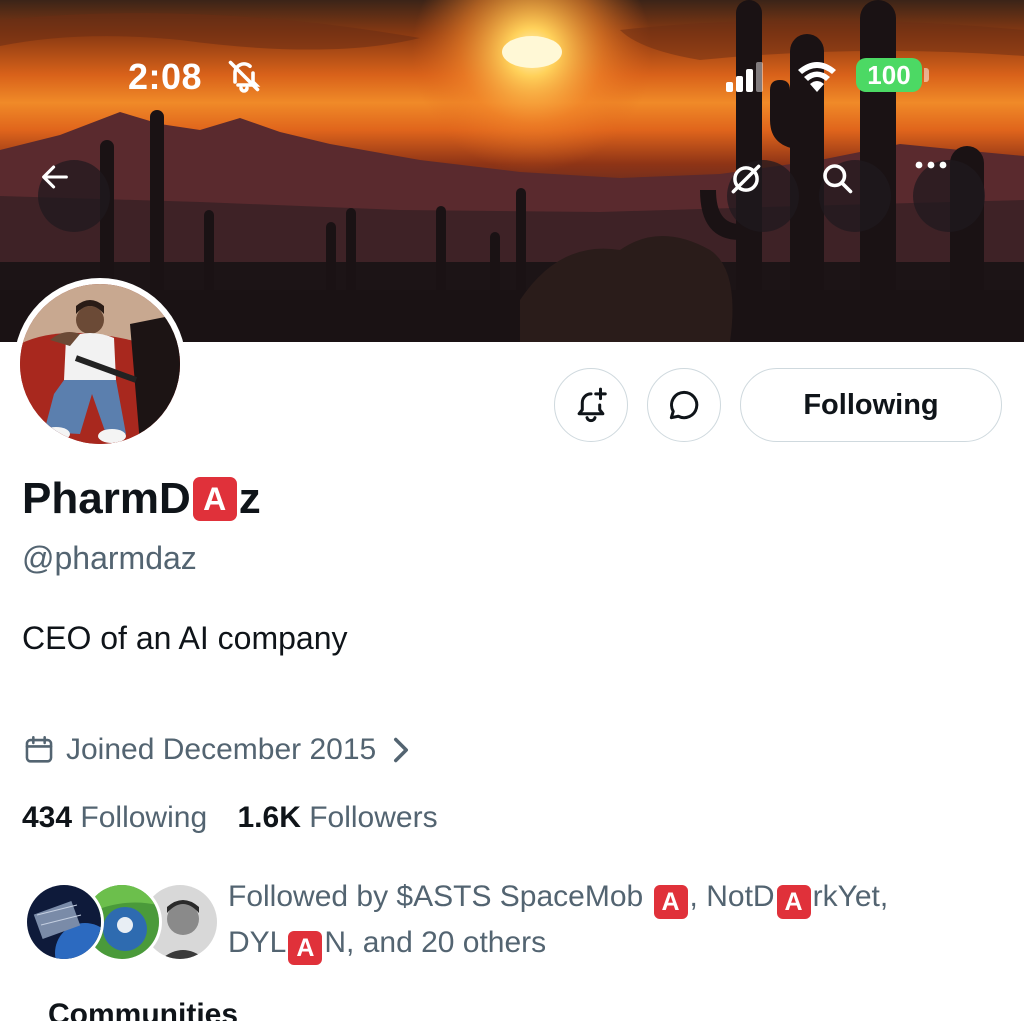  I want to click on display-name: PharmD A z, so click(141, 499).